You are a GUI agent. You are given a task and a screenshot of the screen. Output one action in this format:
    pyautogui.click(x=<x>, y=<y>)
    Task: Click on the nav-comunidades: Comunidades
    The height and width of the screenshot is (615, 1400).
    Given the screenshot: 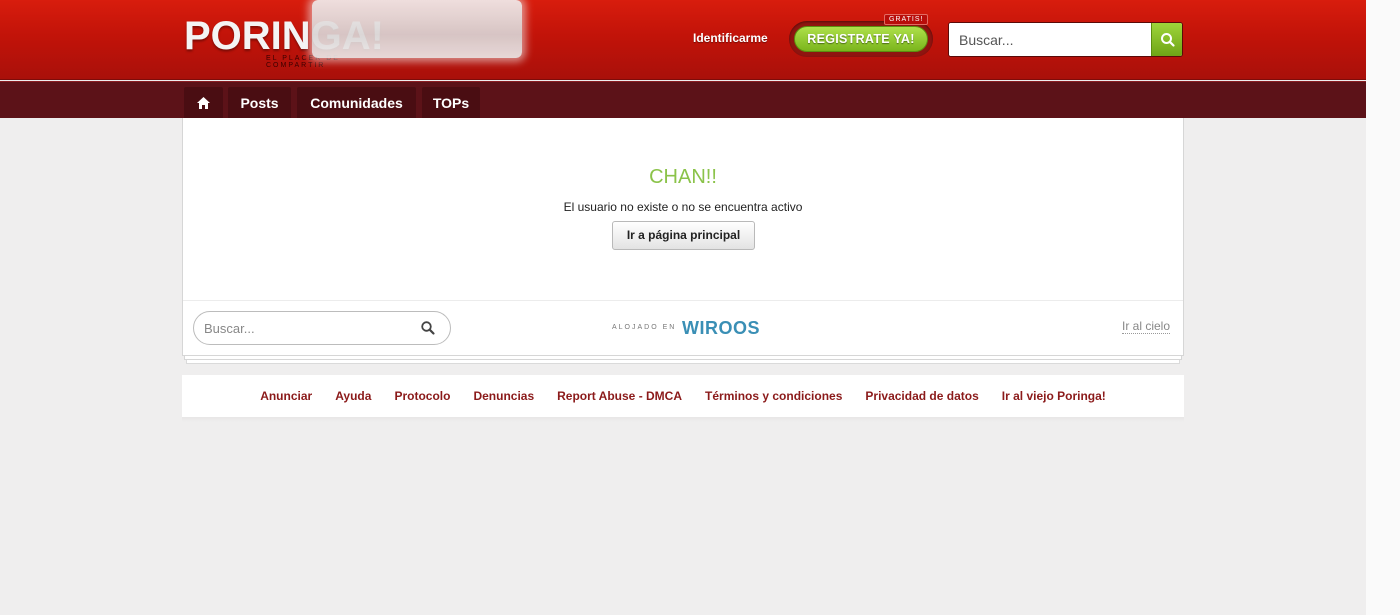 What is the action you would take?
    pyautogui.click(x=356, y=103)
    